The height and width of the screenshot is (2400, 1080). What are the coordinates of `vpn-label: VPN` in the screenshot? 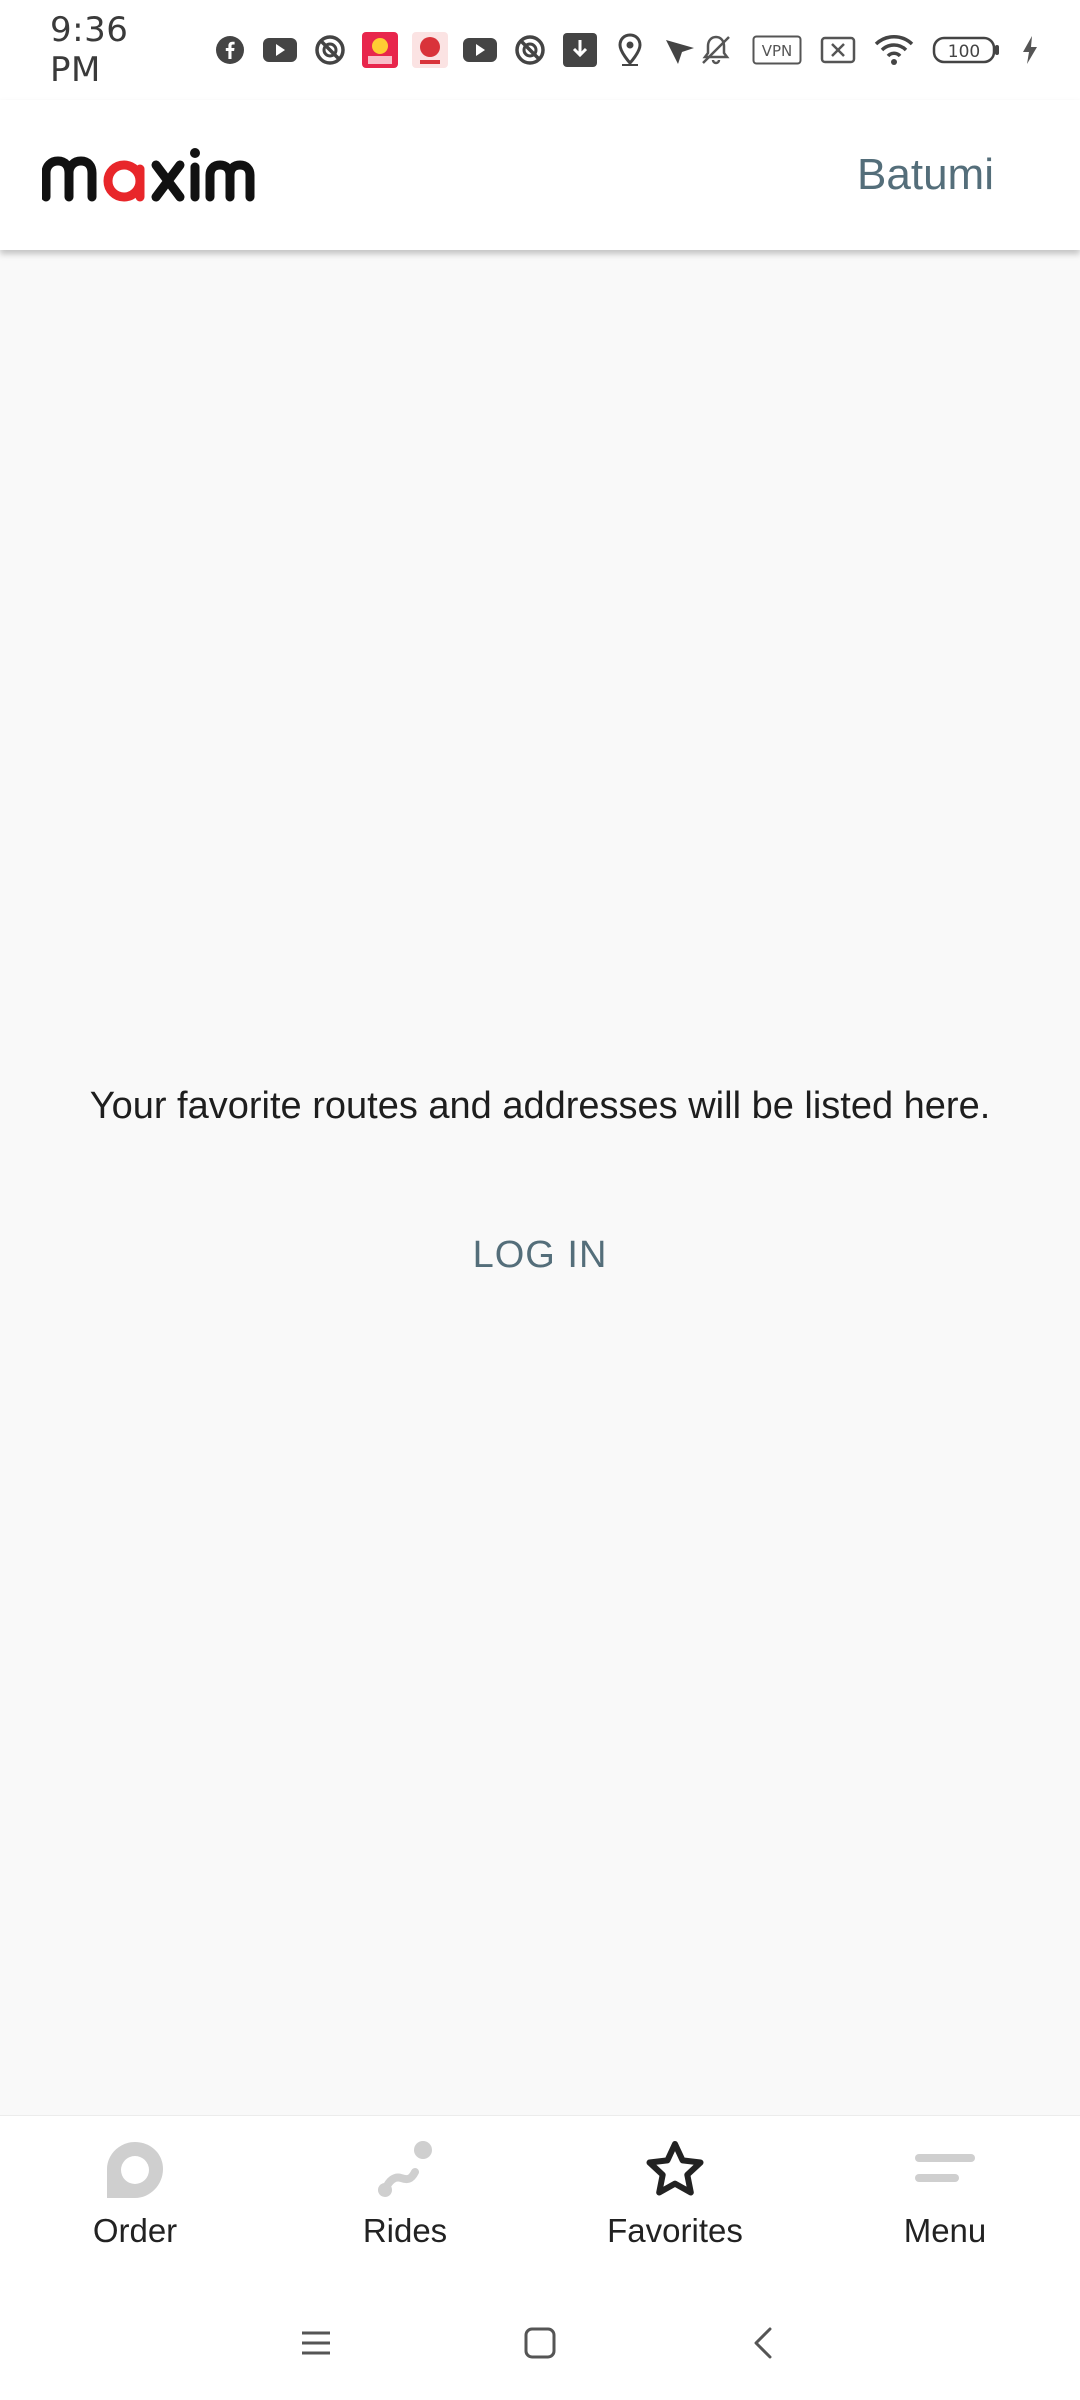 It's located at (777, 51).